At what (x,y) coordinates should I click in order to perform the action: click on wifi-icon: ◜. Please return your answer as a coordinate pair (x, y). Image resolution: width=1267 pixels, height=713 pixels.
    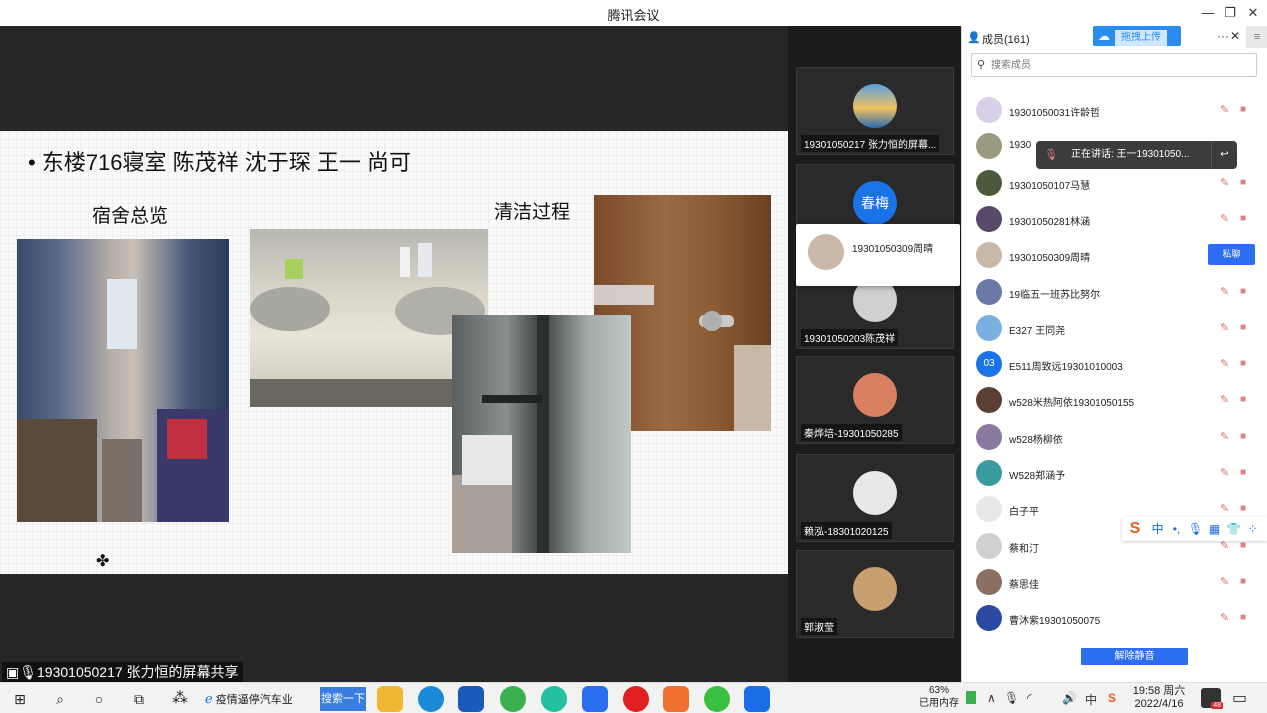
    Looking at the image, I should click on (1029, 698).